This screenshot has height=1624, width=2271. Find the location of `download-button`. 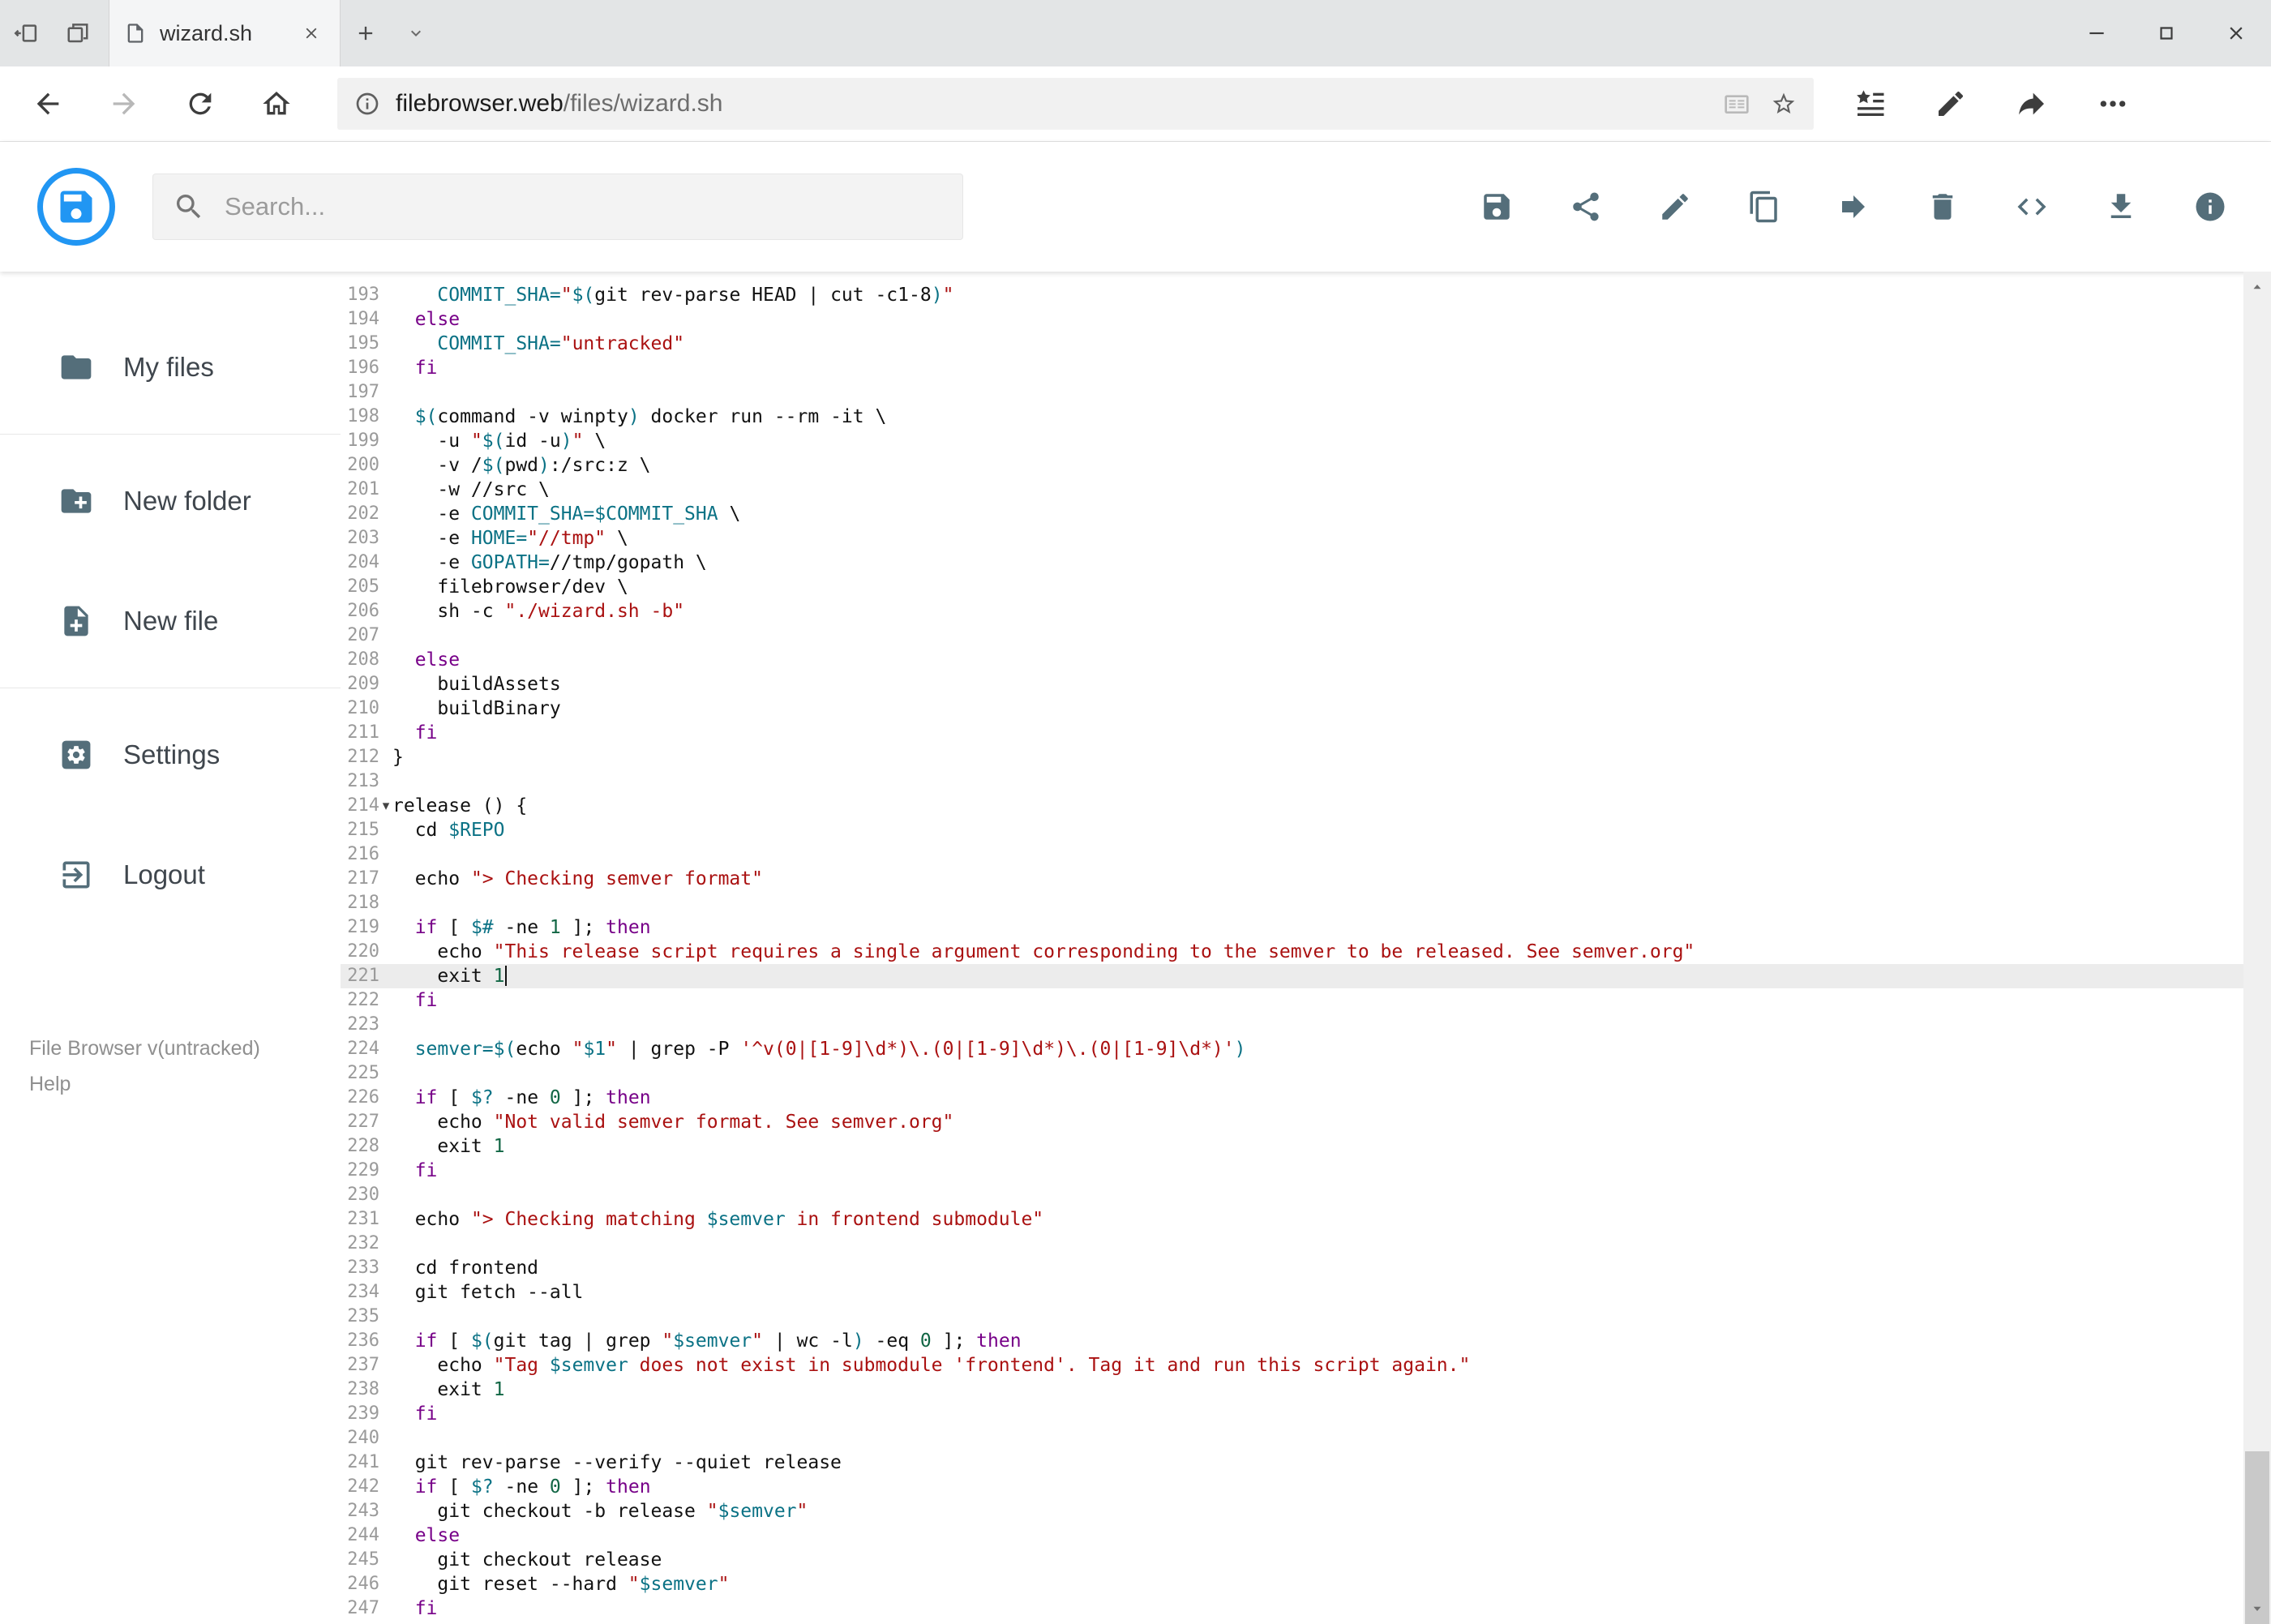

download-button is located at coordinates (2121, 207).